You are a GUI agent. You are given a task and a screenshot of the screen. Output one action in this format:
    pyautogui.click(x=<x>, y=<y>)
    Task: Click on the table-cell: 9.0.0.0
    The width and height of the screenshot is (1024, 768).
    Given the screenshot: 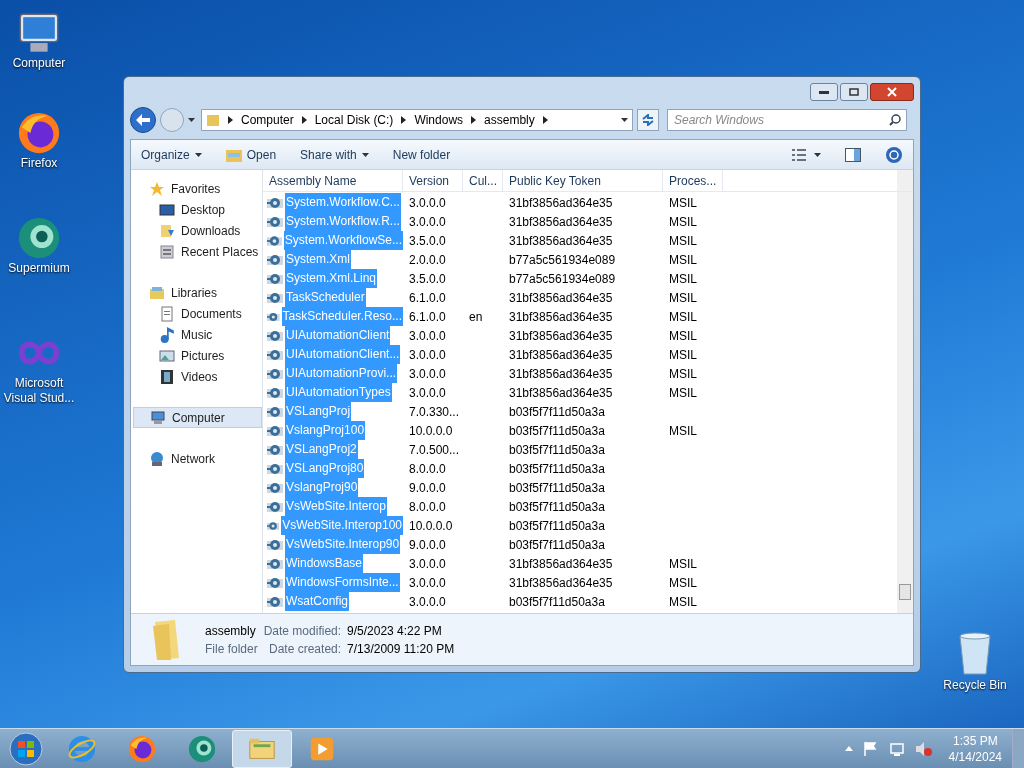 What is the action you would take?
    pyautogui.click(x=427, y=487)
    